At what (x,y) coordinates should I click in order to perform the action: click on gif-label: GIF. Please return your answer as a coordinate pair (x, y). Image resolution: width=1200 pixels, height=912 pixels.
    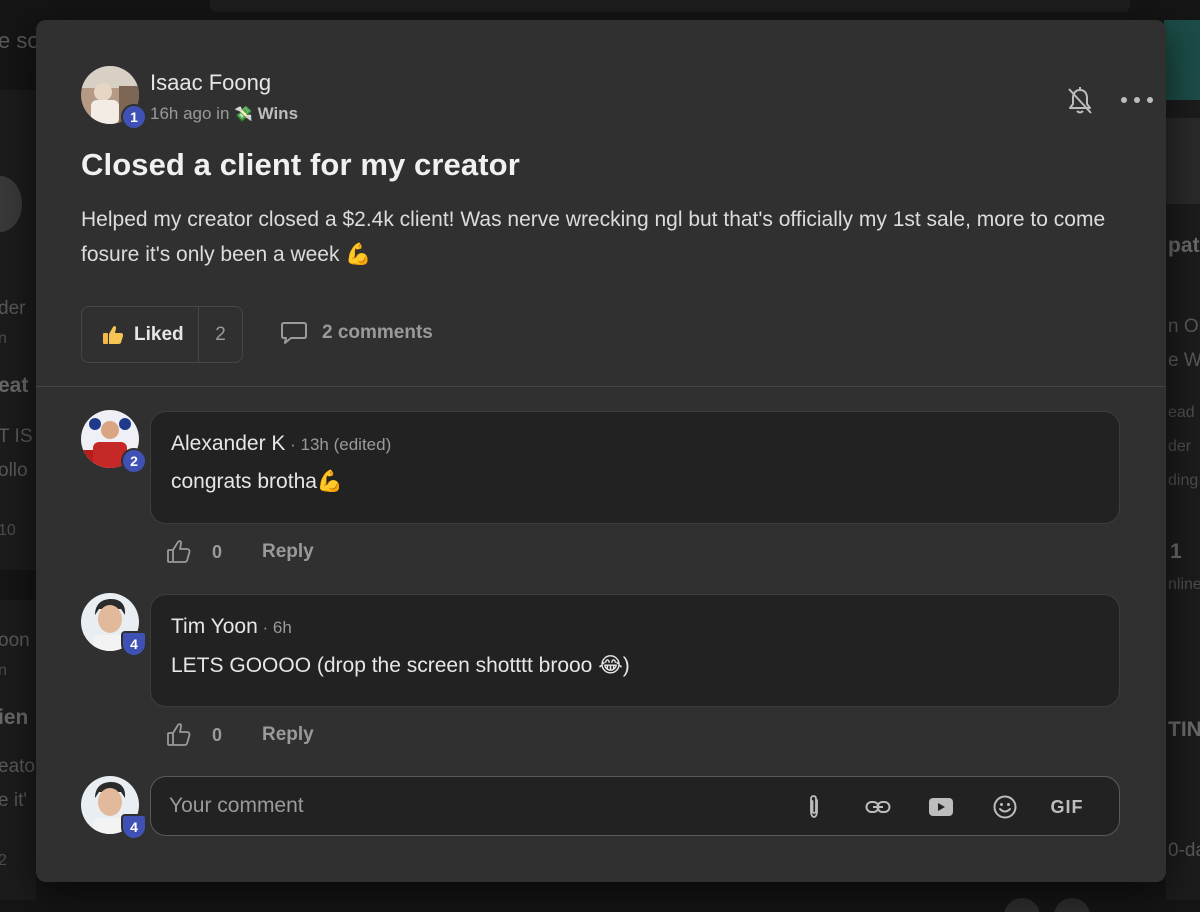
    Looking at the image, I should click on (1067, 806).